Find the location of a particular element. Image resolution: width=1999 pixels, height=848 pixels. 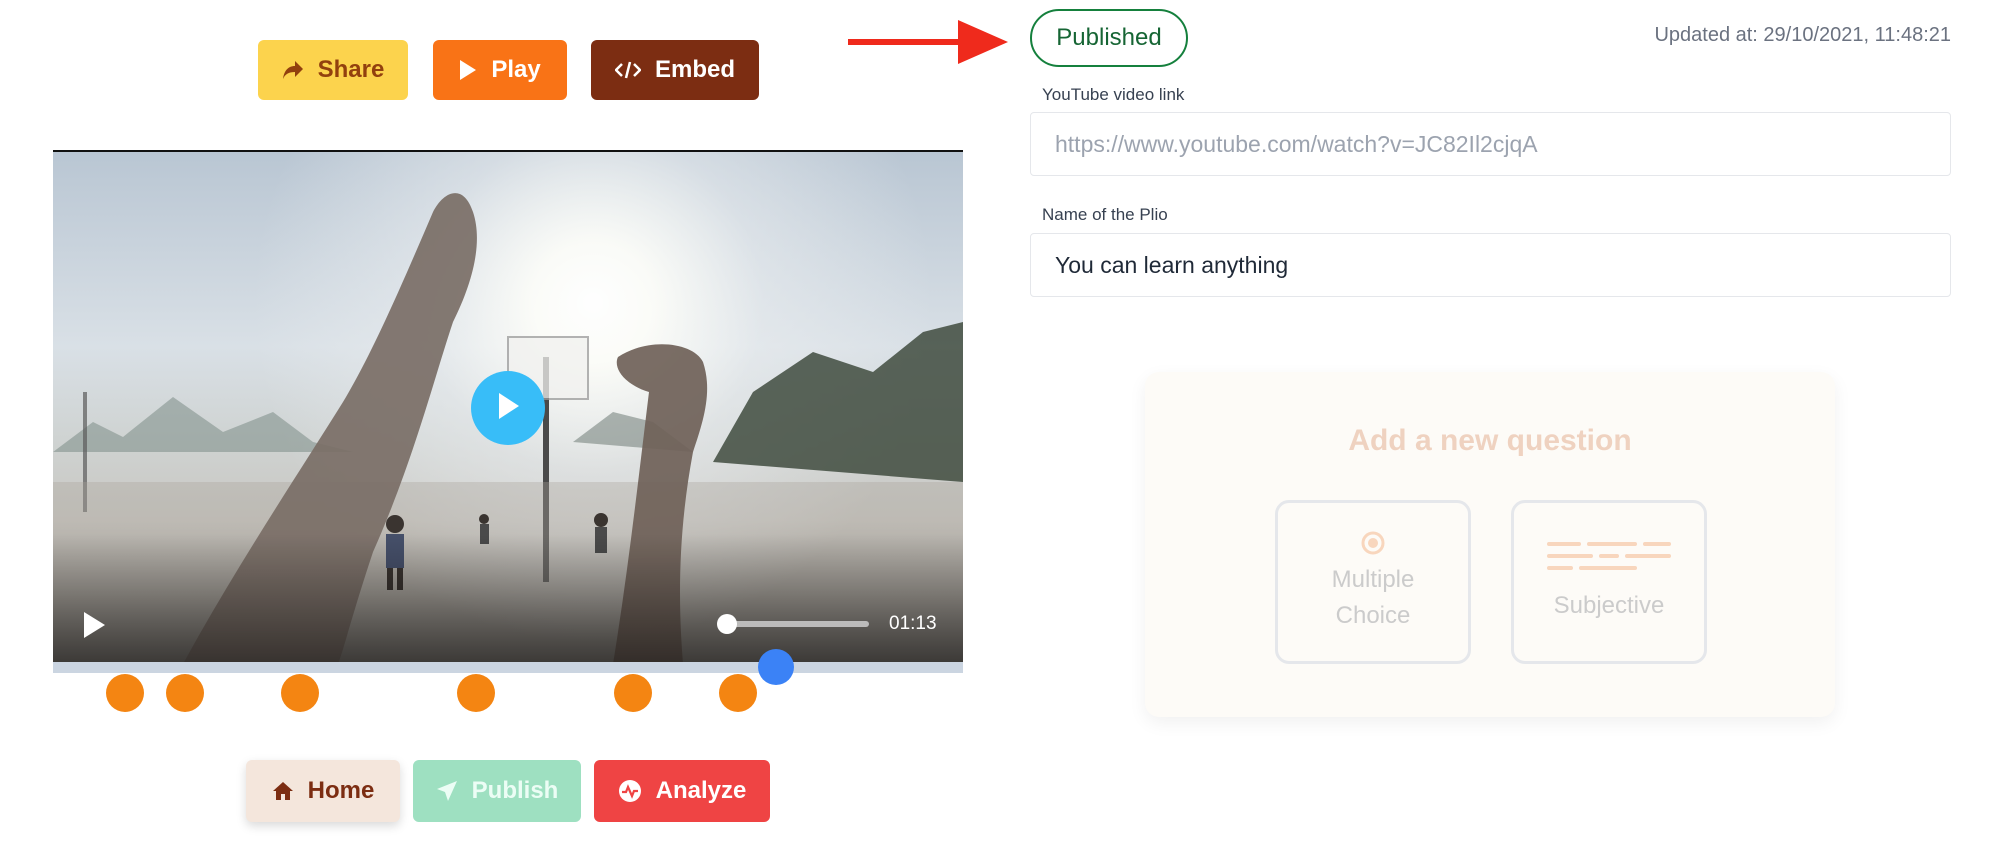

multiple-choice-label-line1: Multiple is located at coordinates (1373, 579).